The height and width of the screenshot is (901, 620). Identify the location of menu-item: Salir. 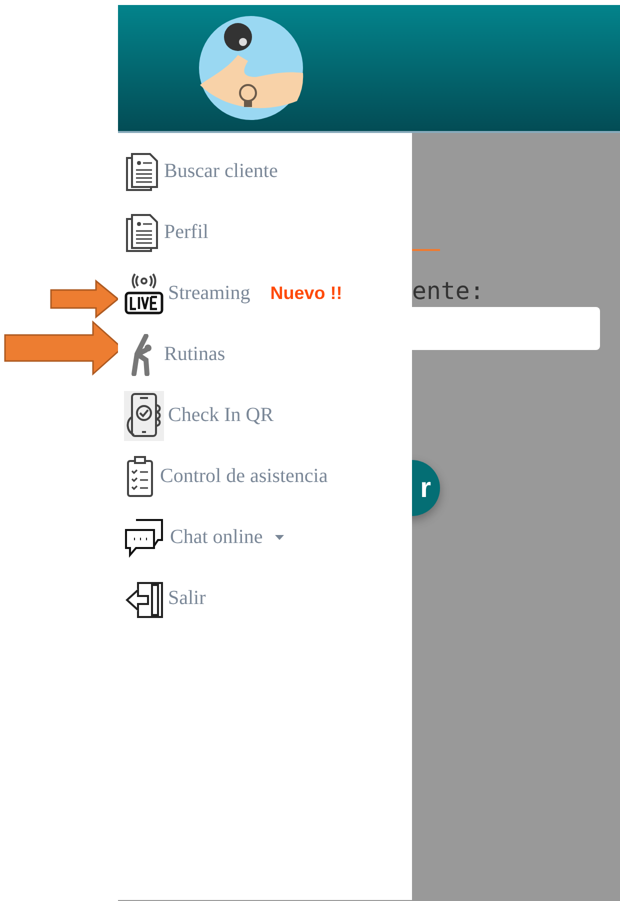
(268, 598).